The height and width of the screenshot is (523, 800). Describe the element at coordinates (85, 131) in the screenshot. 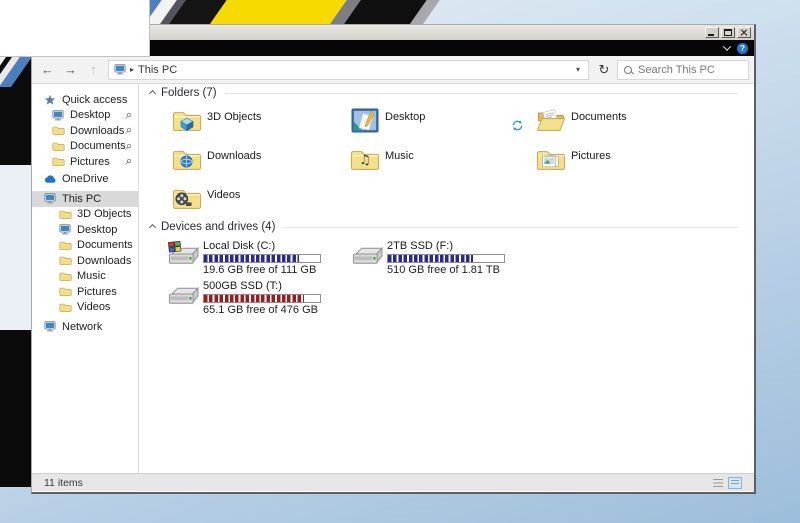

I see `sidebar-item-downloads: Downloads` at that location.